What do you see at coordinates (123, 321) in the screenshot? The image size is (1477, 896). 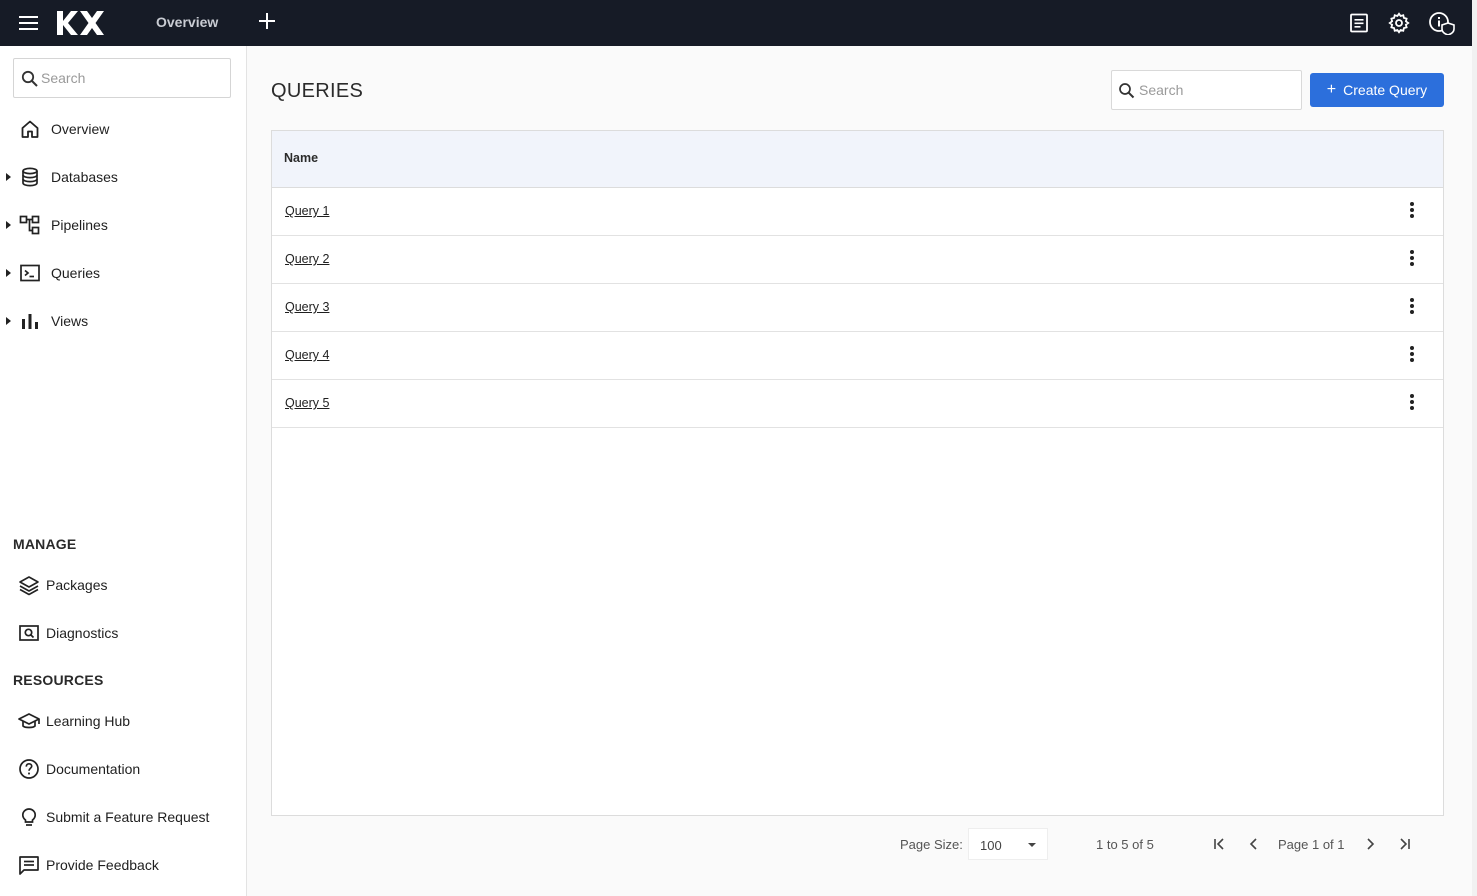 I see `sidebar-item-views: Views` at bounding box center [123, 321].